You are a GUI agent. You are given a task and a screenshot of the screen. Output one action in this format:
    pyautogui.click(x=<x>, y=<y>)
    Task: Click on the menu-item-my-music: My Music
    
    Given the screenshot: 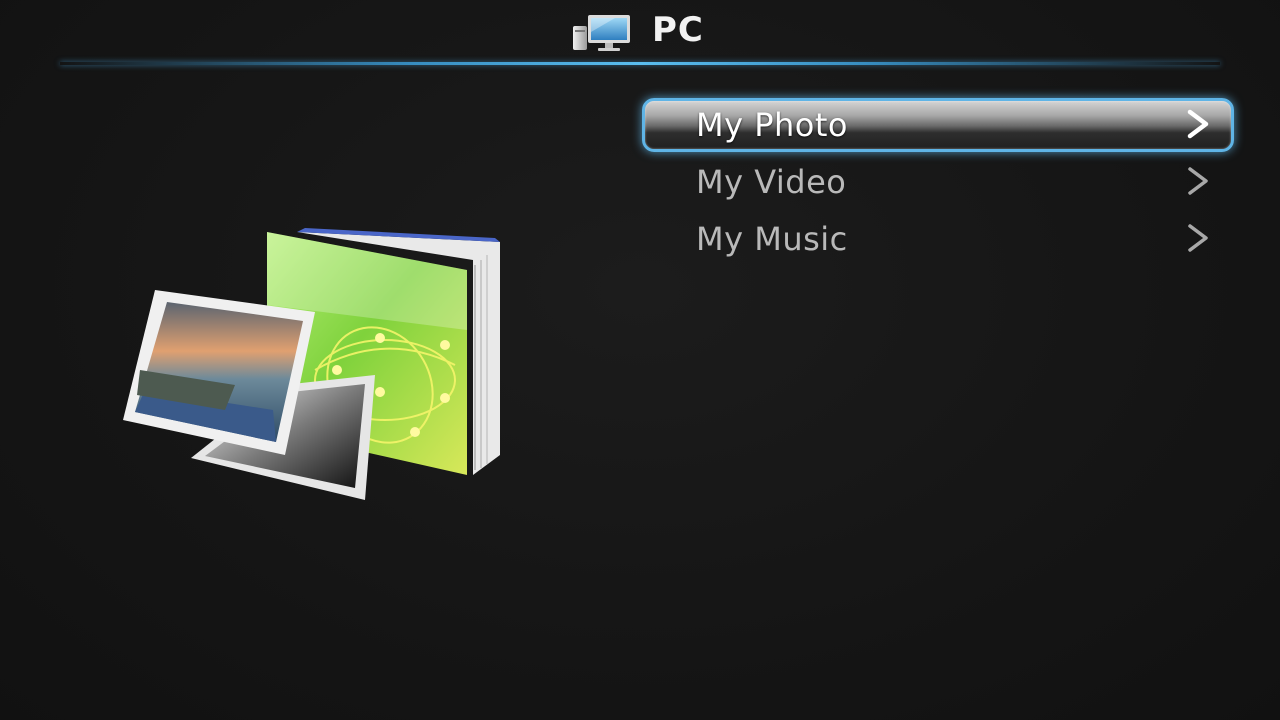 What is the action you would take?
    pyautogui.click(x=939, y=240)
    